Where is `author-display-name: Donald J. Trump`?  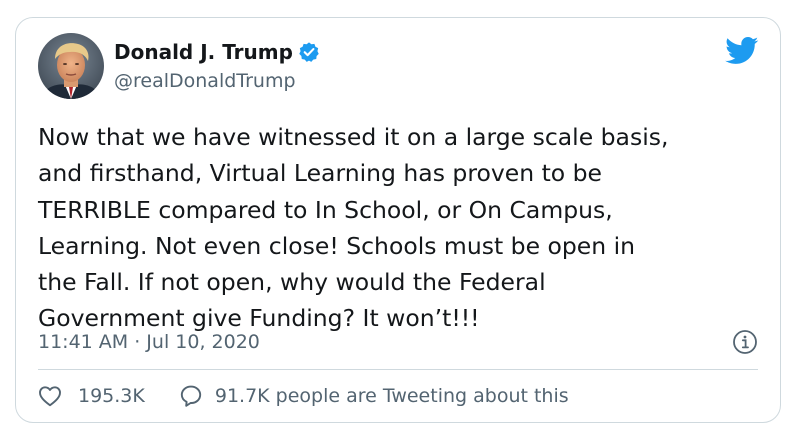 author-display-name: Donald J. Trump is located at coordinates (203, 52).